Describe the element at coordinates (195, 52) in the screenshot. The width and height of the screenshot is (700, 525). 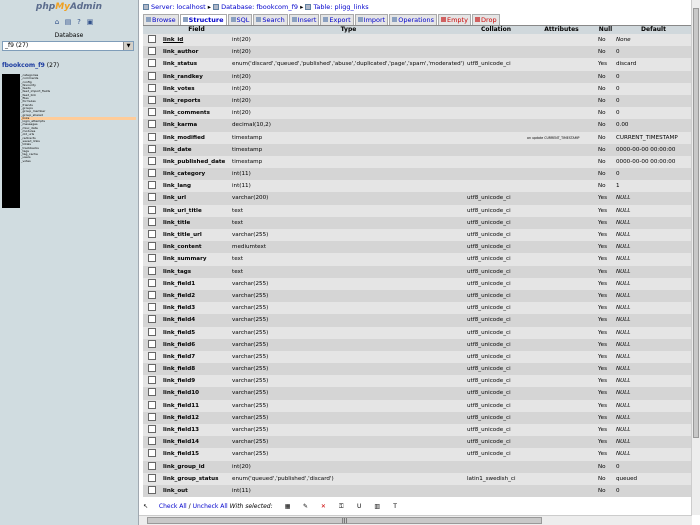
I see `field-name: link_author` at that location.